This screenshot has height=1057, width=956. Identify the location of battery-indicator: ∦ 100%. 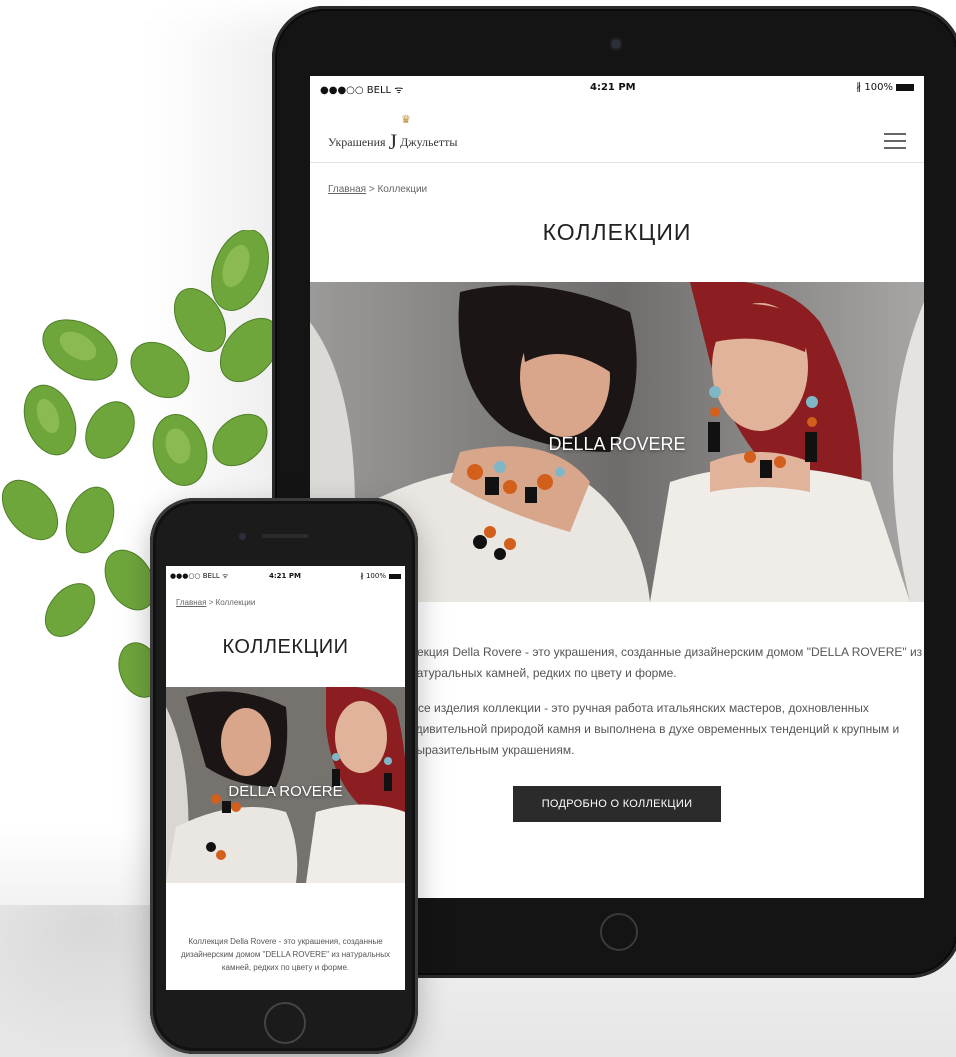
(885, 87).